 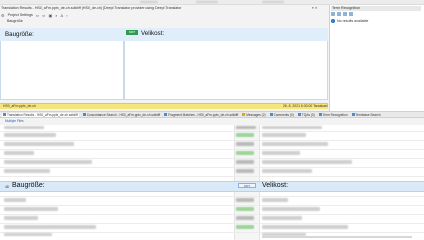 I want to click on translation-results-toolbar: ⚙ Project Settings ⇦ ⇨ ▣ ⌕ A ›, so click(x=164, y=15).